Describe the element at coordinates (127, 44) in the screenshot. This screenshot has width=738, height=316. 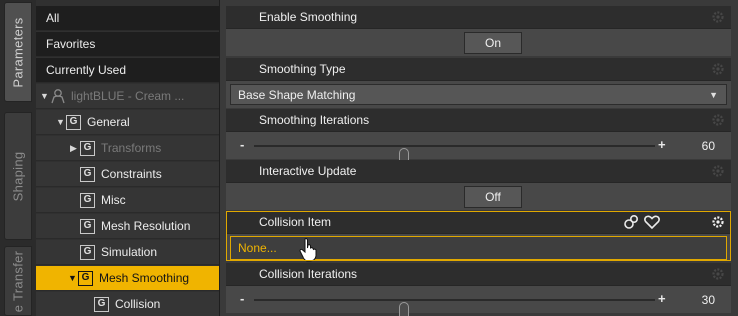
I see `tree-item-favorites: Favorites` at that location.